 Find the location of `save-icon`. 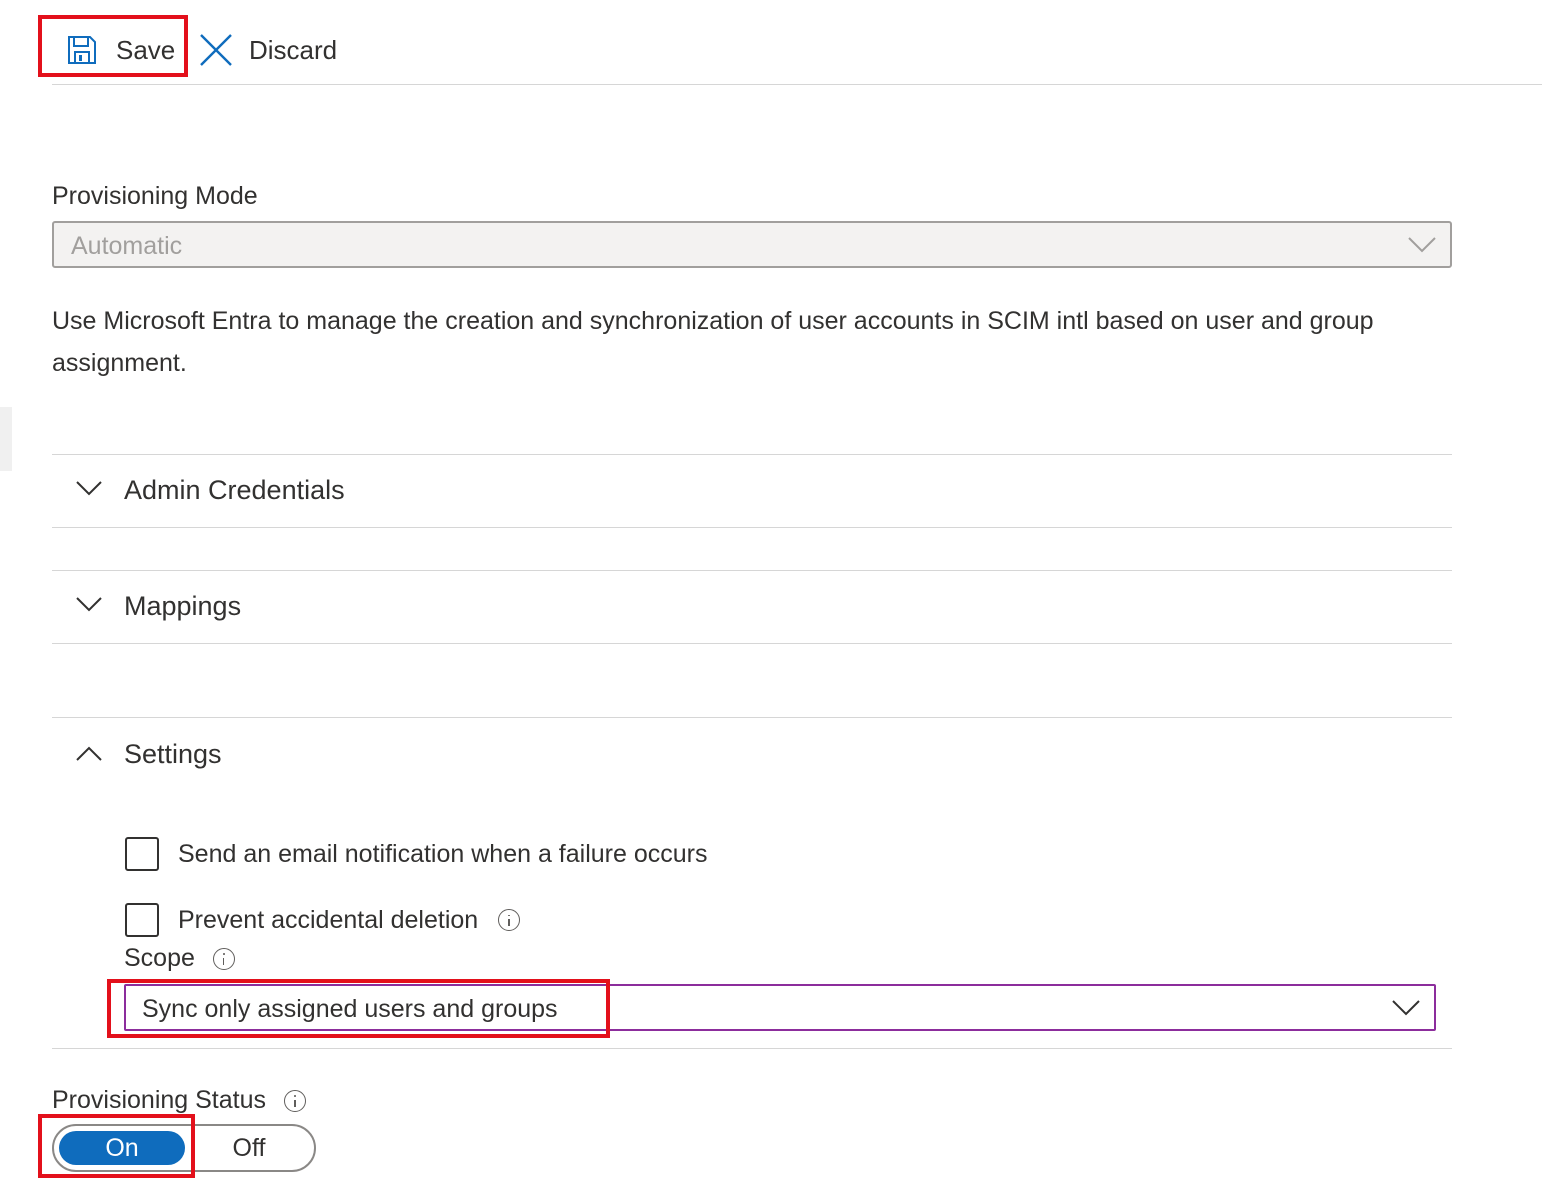

save-icon is located at coordinates (82, 50).